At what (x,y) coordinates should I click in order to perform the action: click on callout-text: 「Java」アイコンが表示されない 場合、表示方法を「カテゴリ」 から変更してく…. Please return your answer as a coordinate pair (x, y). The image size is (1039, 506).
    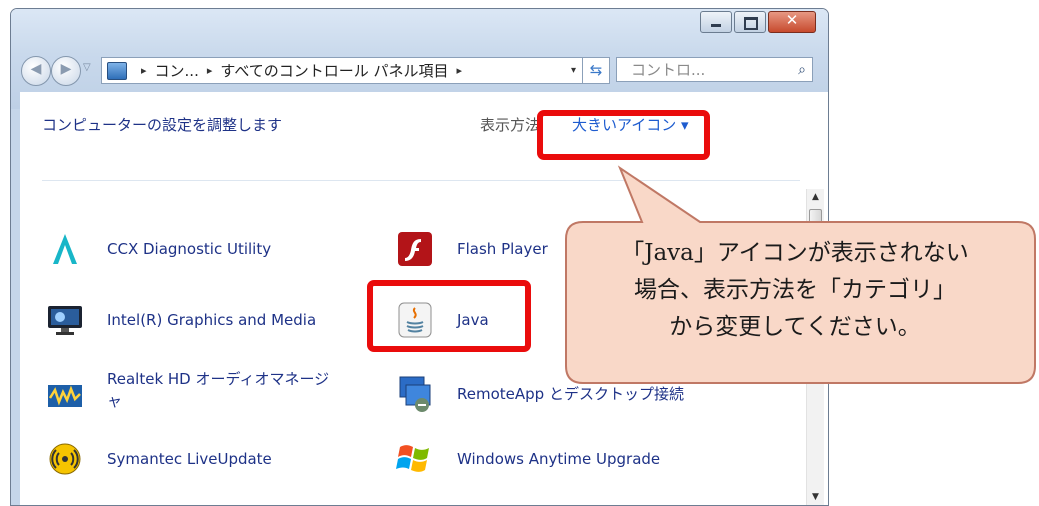
    Looking at the image, I should click on (795, 290).